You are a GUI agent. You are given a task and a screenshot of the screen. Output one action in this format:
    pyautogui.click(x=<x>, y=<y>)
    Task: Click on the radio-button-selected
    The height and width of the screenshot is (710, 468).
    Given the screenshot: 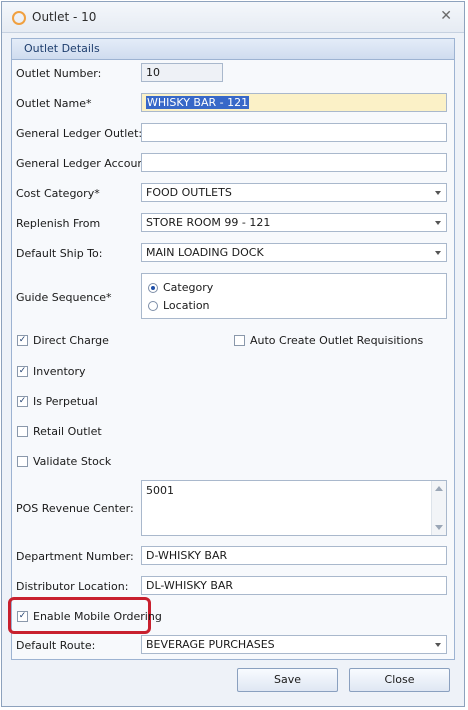 What is the action you would take?
    pyautogui.click(x=153, y=287)
    